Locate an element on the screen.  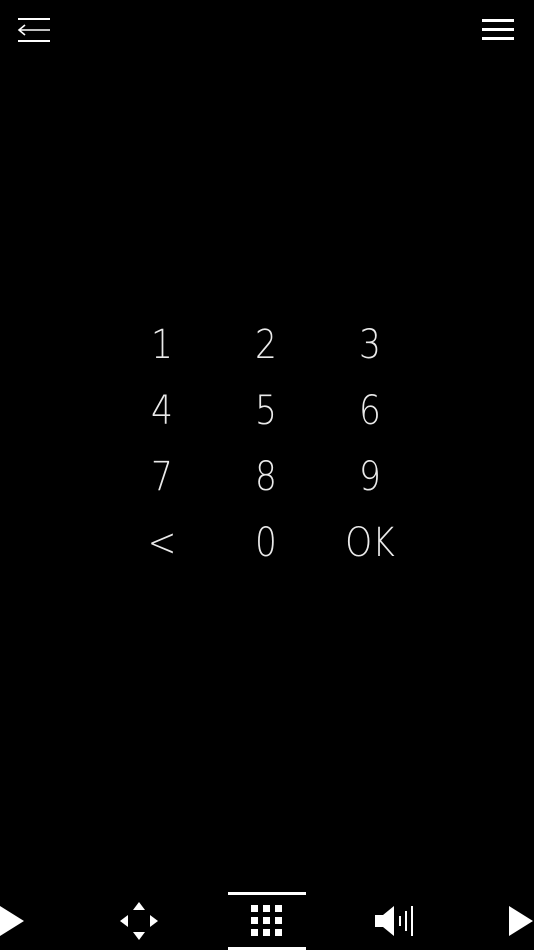
key-1: 1 is located at coordinates (161, 345).